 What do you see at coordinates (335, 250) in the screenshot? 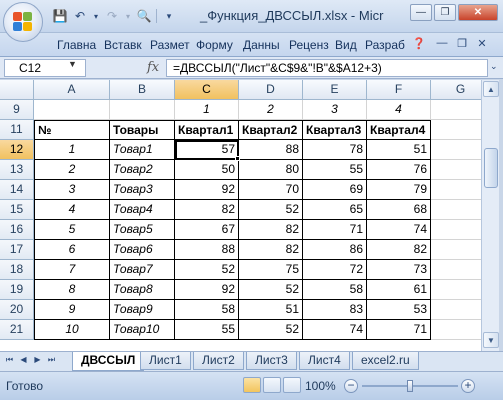
I see `cell-e17: 86` at bounding box center [335, 250].